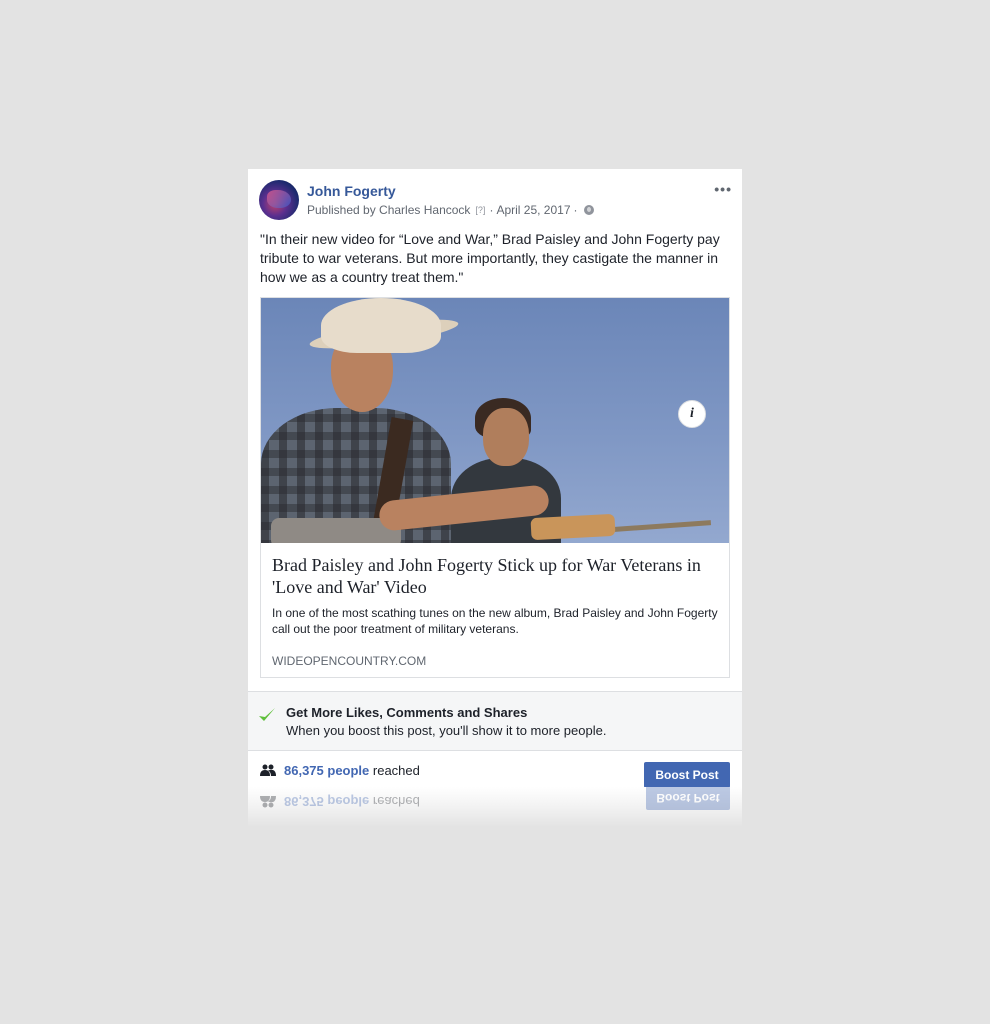 The height and width of the screenshot is (1024, 990). What do you see at coordinates (588, 210) in the screenshot?
I see `globe-icon` at bounding box center [588, 210].